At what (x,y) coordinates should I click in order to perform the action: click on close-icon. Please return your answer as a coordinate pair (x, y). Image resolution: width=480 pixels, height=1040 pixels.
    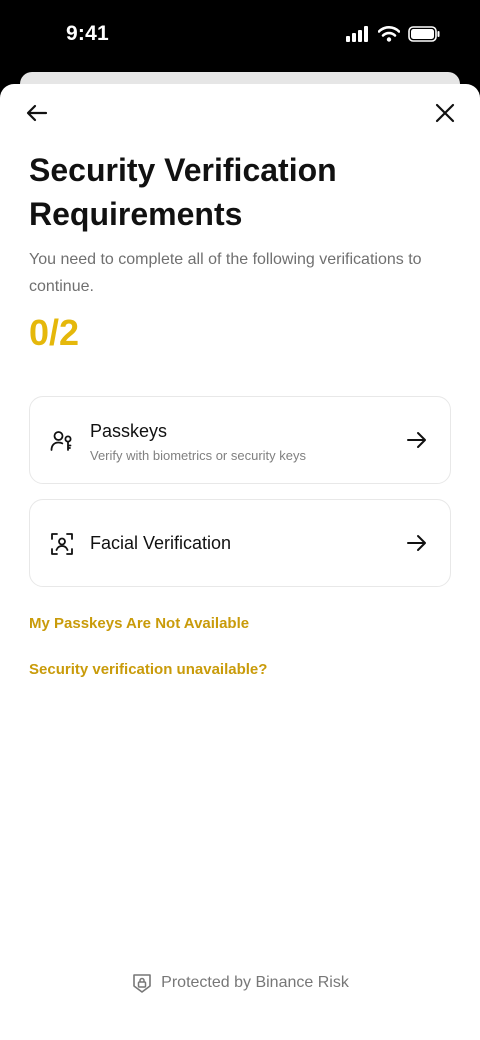
    Looking at the image, I should click on (445, 113).